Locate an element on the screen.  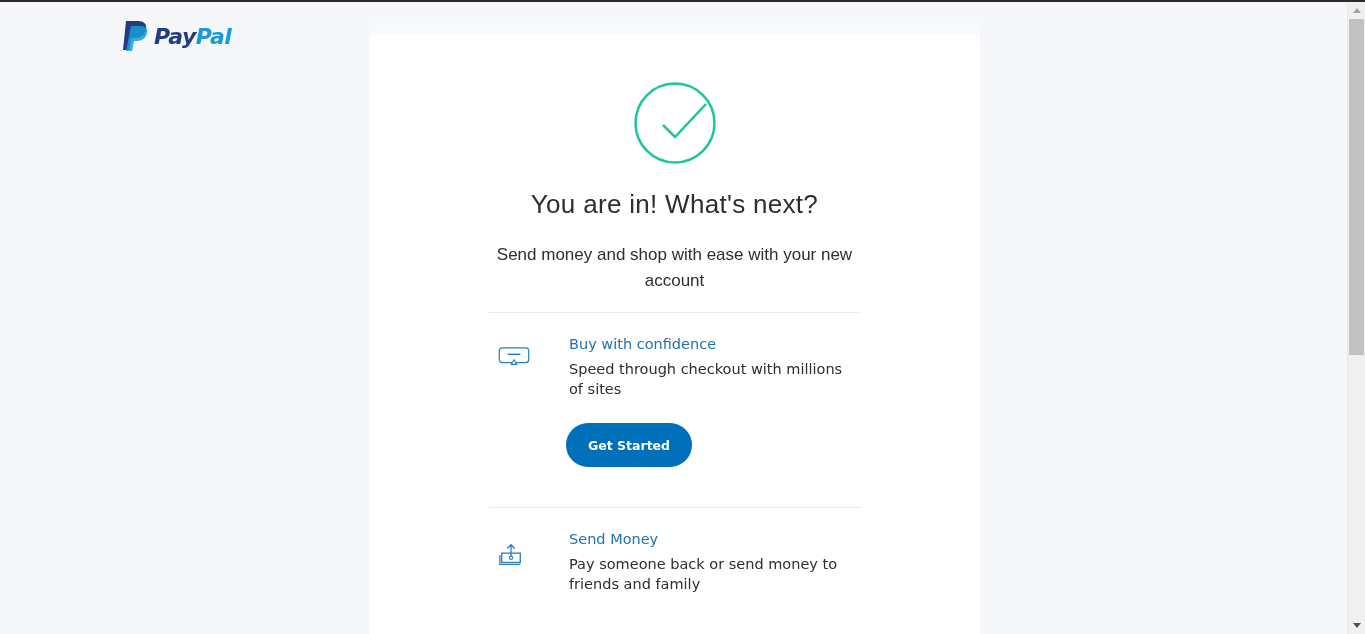
feature-description: Pay someone back or send money to friends and family is located at coordinates (704, 574).